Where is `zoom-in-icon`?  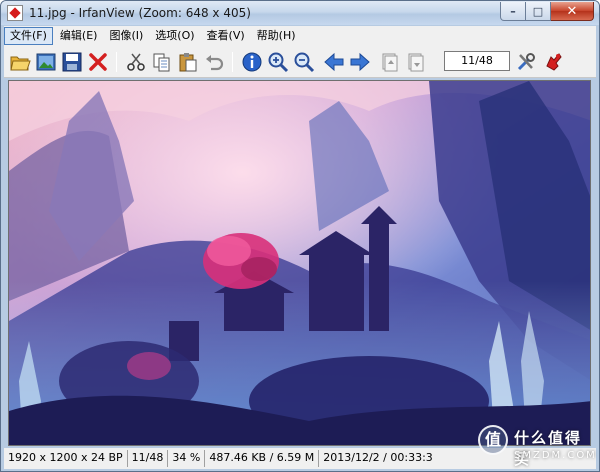
zoom-in-icon is located at coordinates (278, 62).